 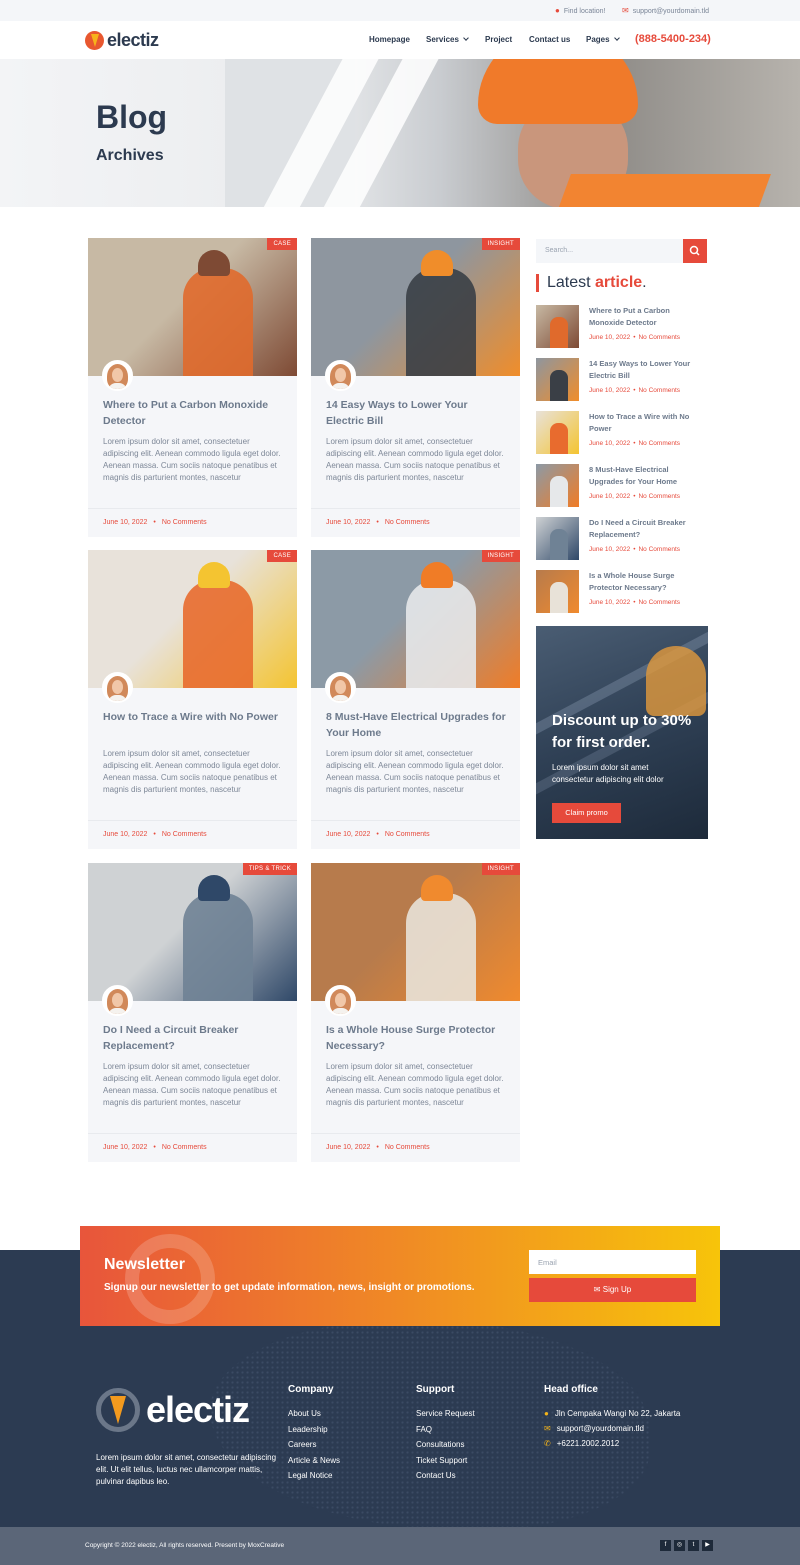 I want to click on latest-article-heading: Latest article., so click(x=591, y=283).